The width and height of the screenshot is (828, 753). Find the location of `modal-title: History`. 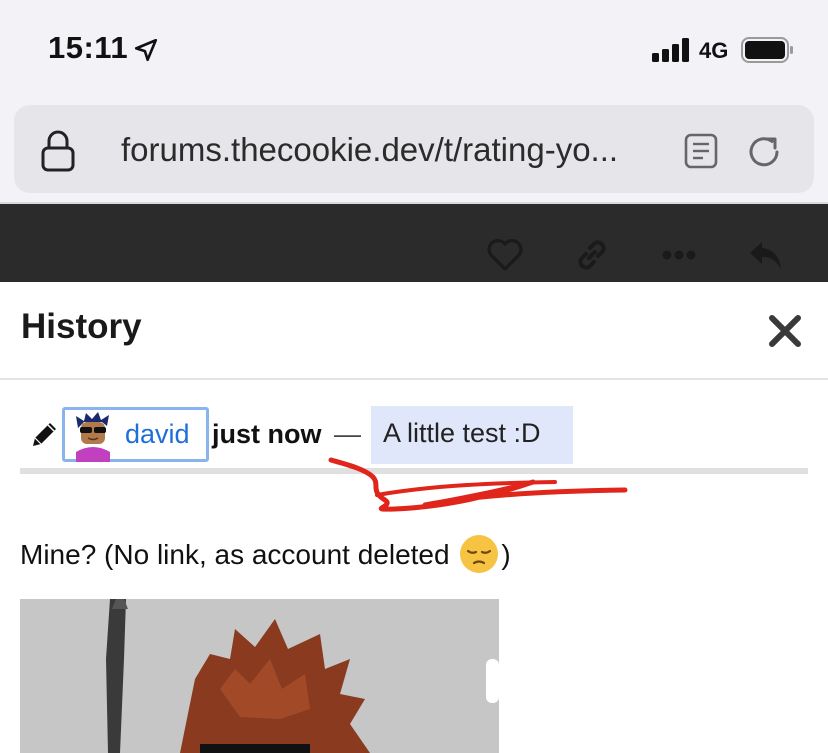

modal-title: History is located at coordinates (81, 326).